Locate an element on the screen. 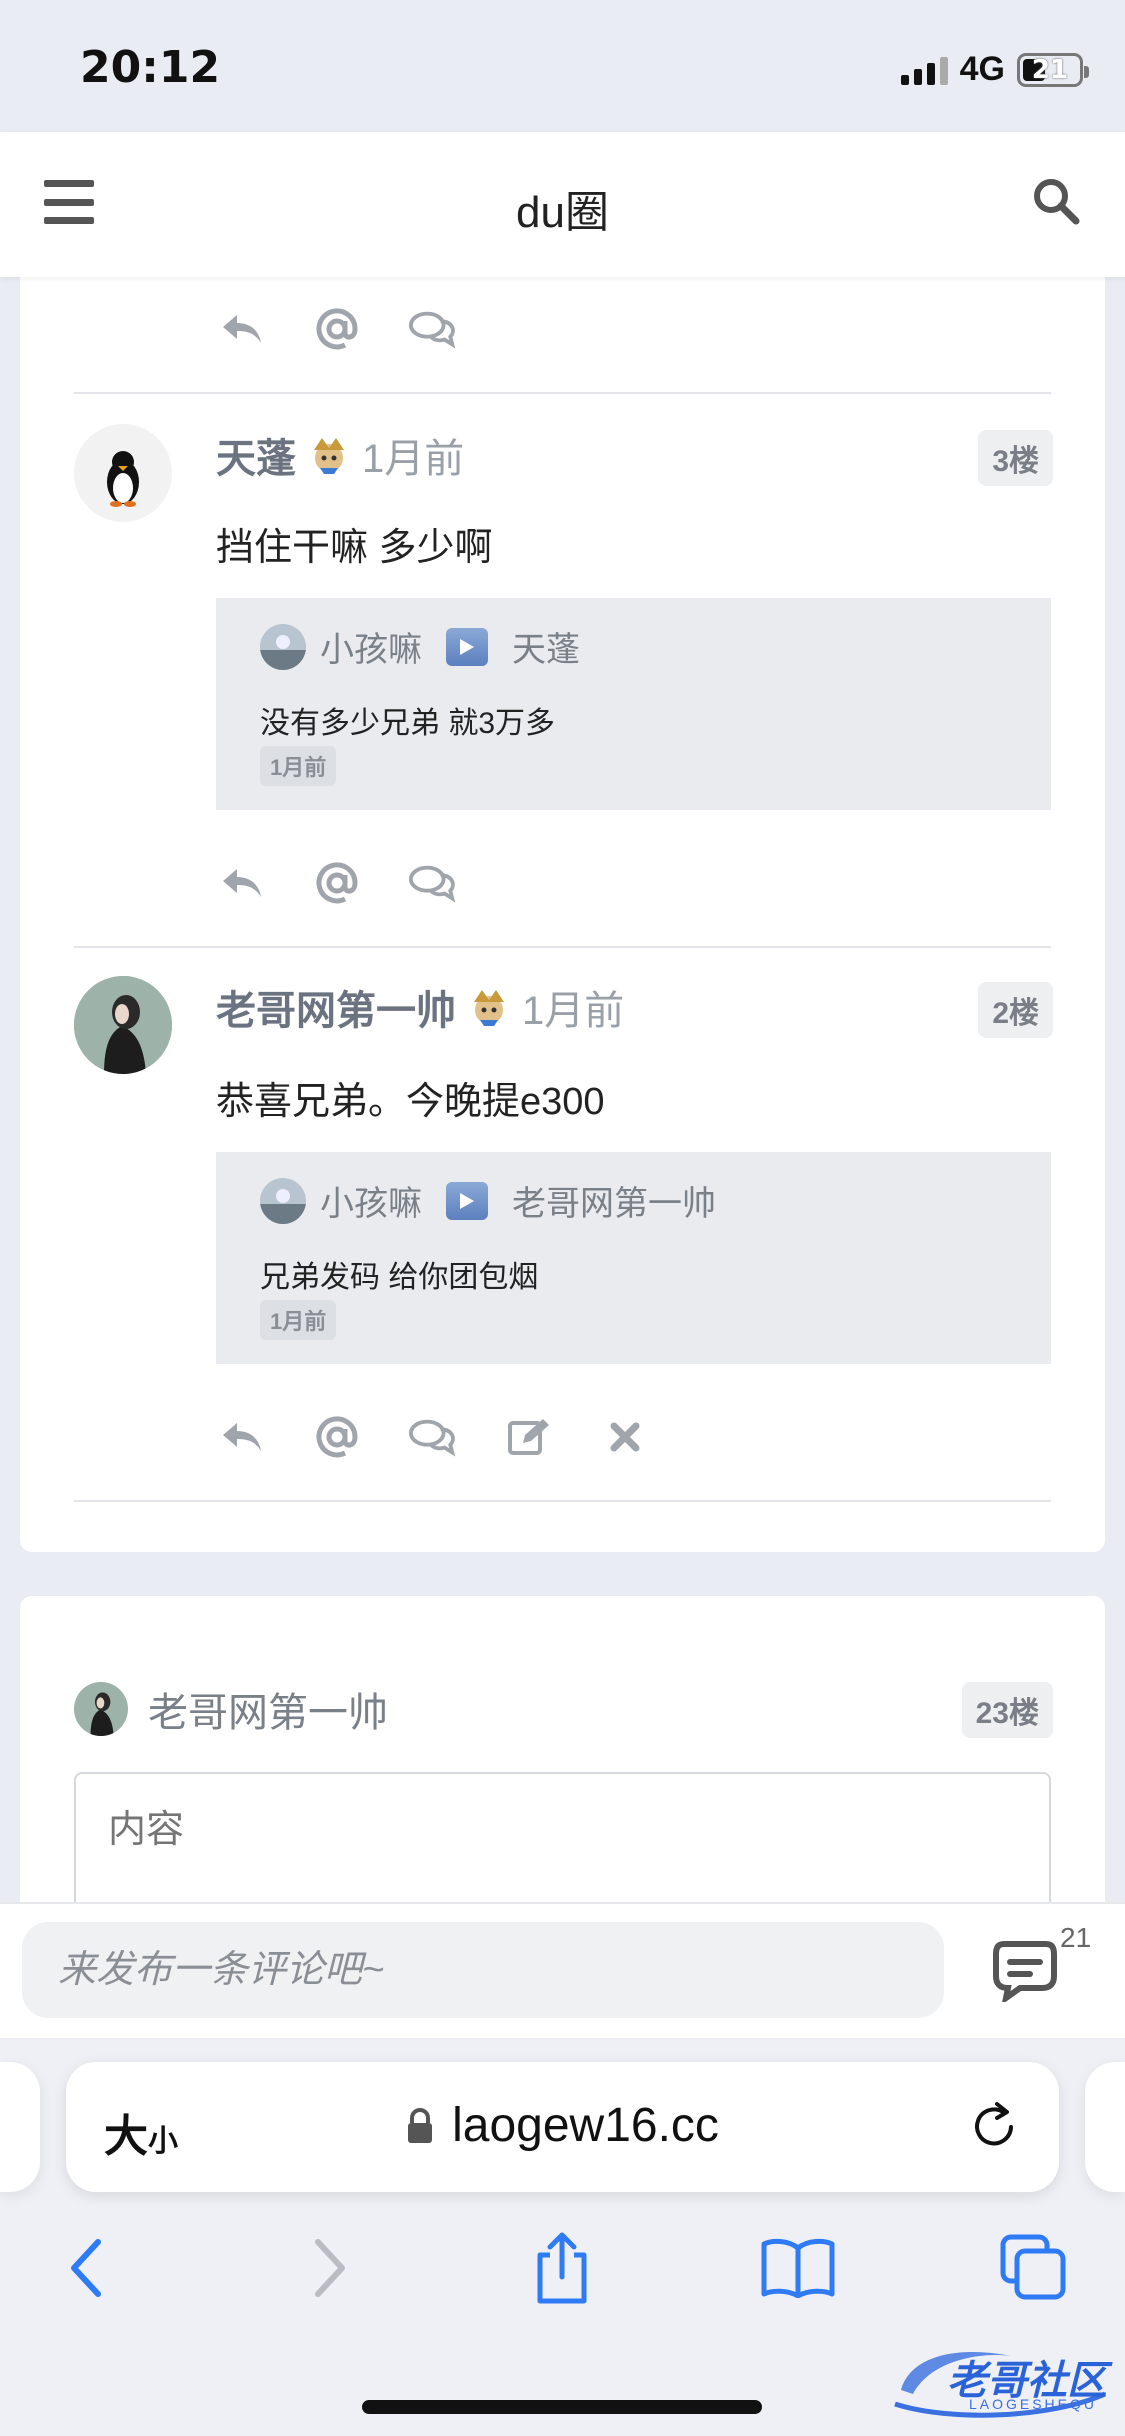  floor-badge: 3楼 is located at coordinates (1015, 458).